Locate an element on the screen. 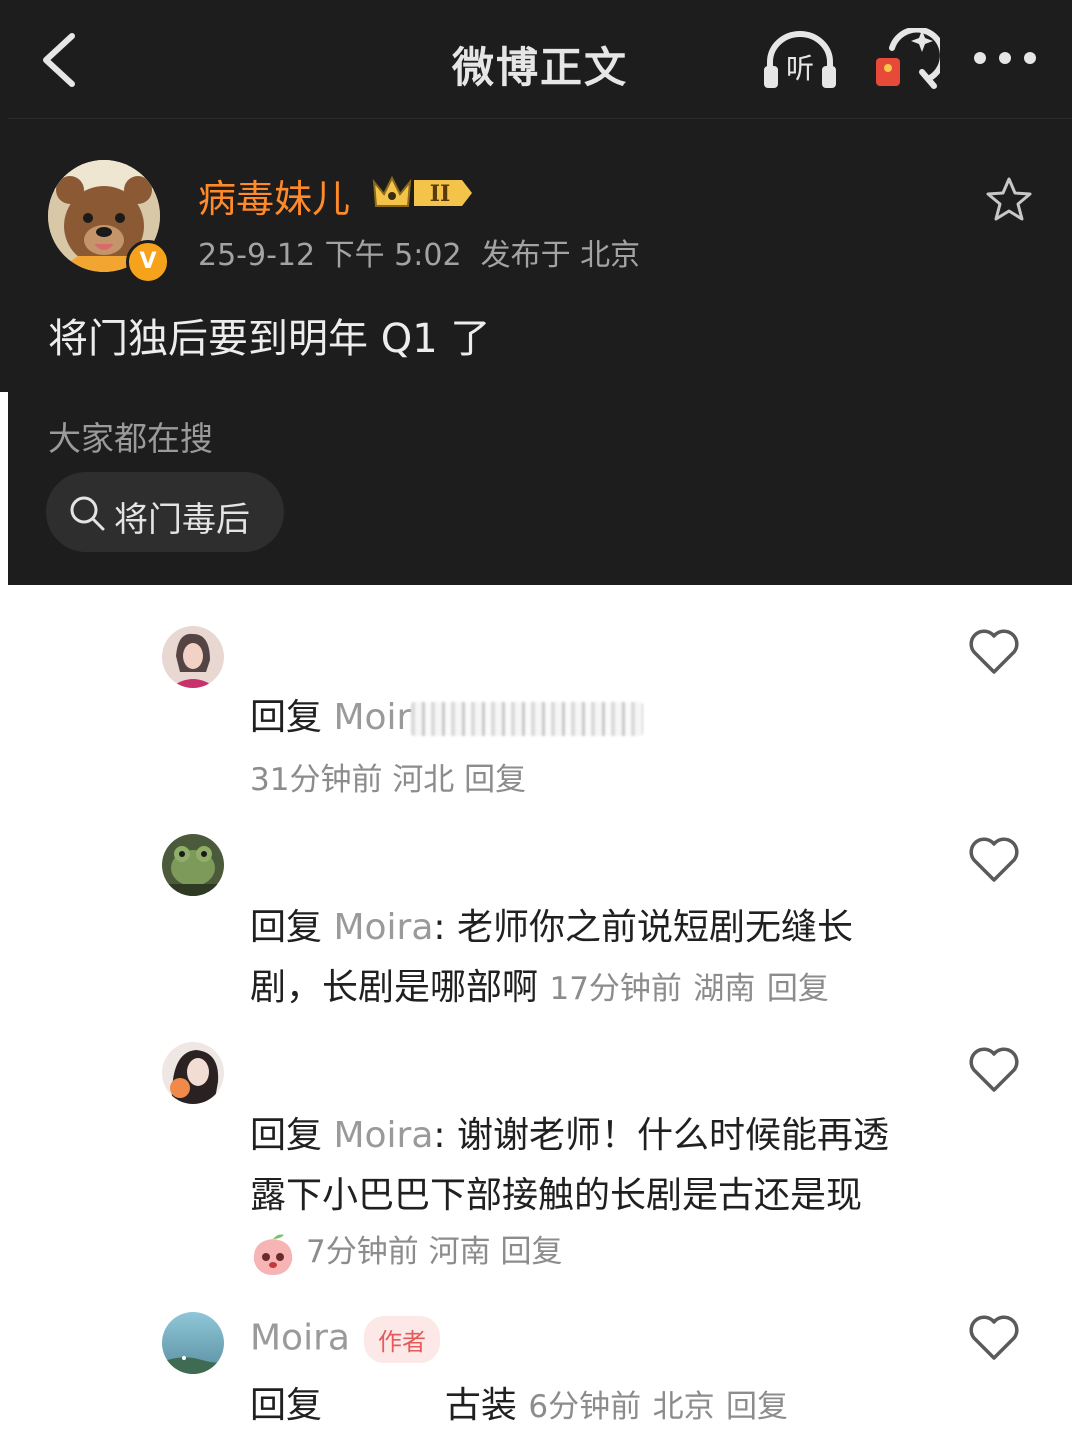 The width and height of the screenshot is (1080, 1440). post-date: 25-9-12 下午 5:02 is located at coordinates (330, 255).